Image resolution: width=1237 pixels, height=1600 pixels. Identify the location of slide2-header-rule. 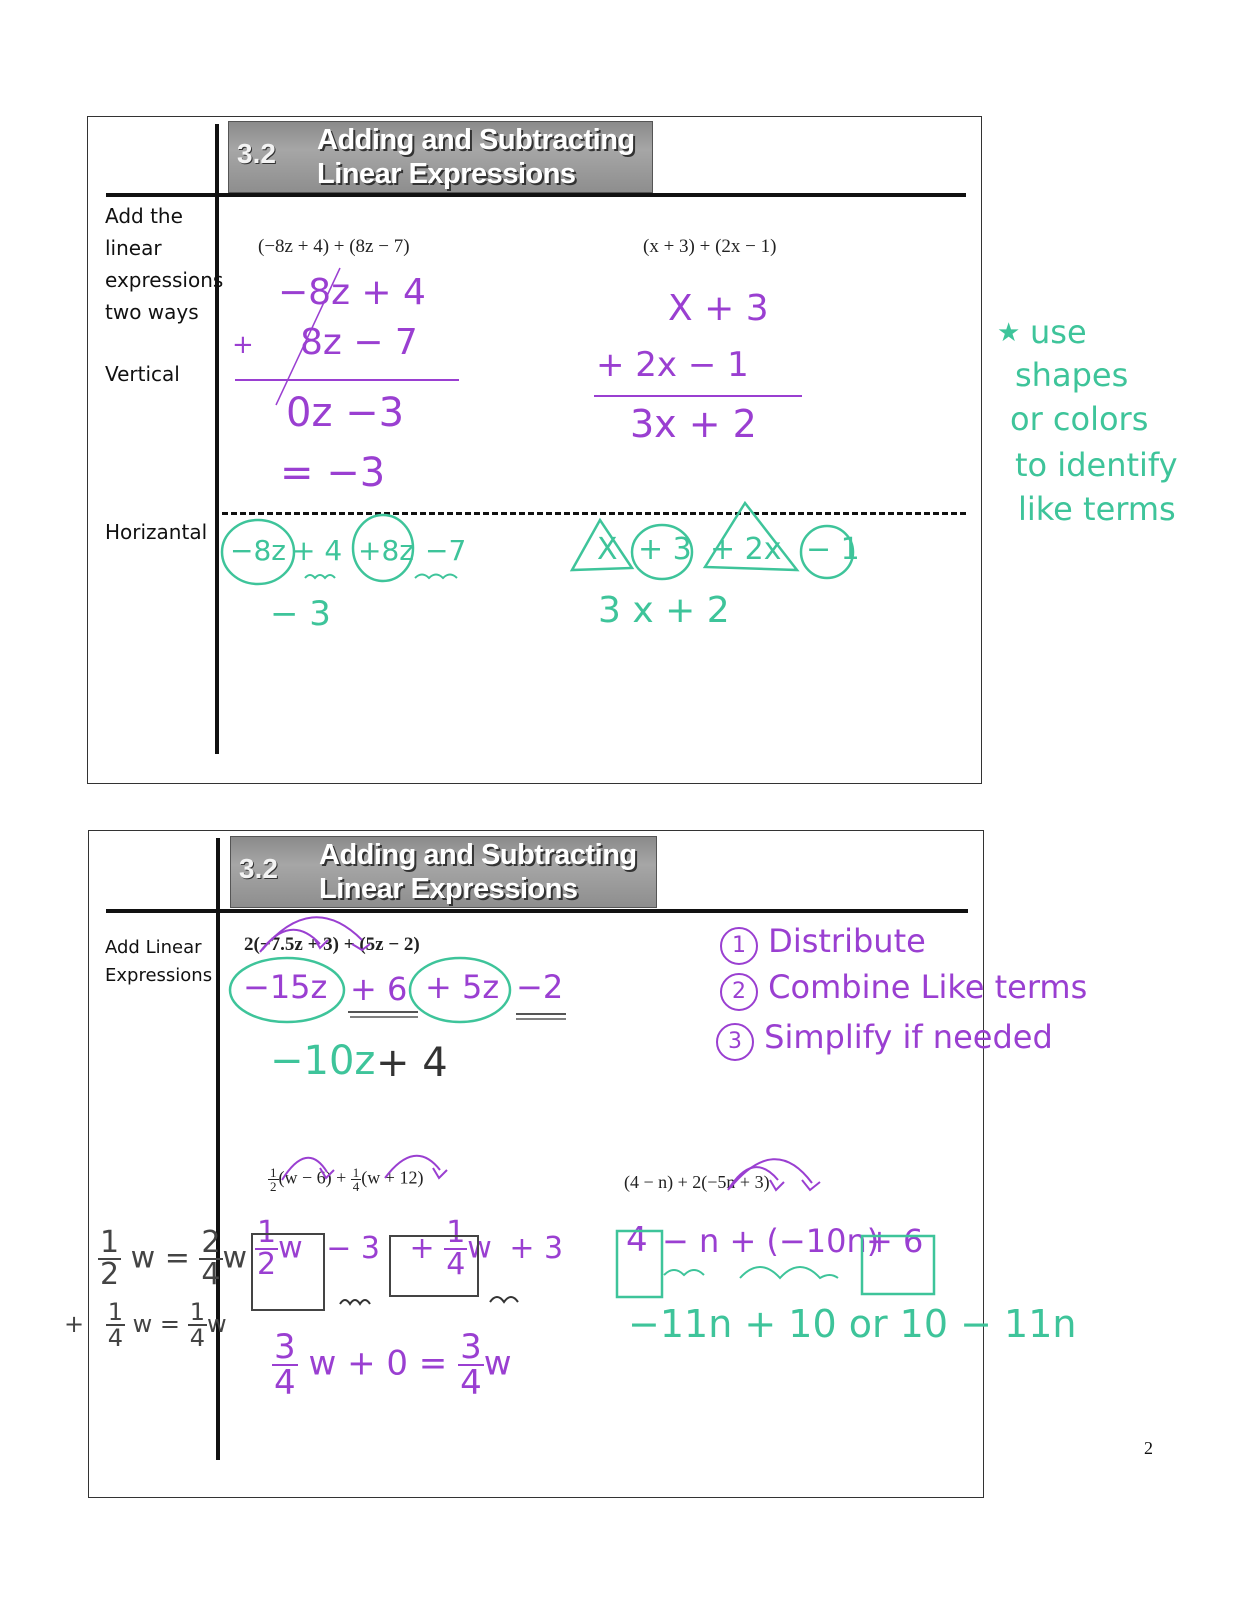
(537, 911).